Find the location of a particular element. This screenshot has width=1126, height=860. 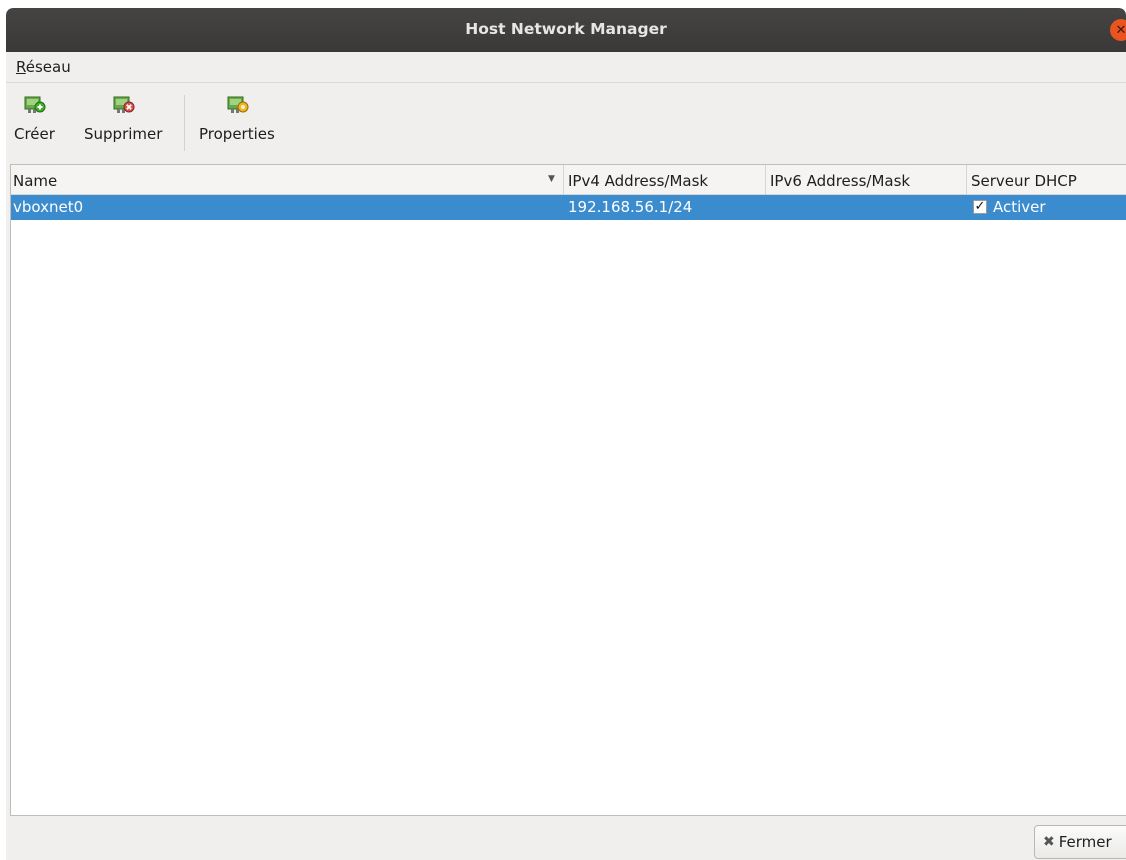

close-button-label: Fermer is located at coordinates (1085, 842).